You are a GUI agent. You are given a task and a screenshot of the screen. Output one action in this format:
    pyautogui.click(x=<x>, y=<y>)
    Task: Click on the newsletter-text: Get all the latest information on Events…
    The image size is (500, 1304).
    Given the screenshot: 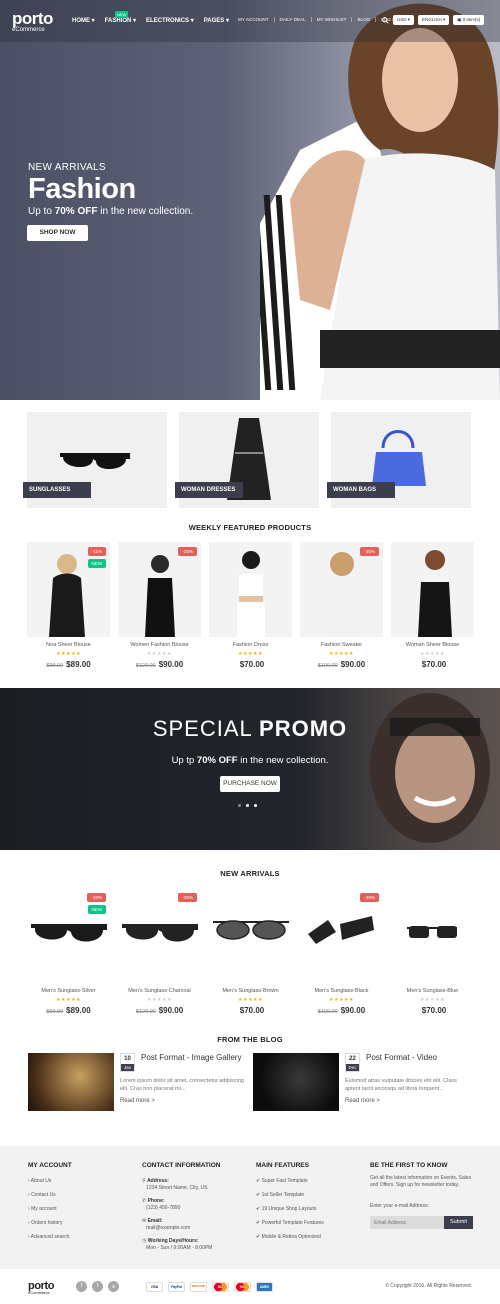 What is the action you would take?
    pyautogui.click(x=421, y=1181)
    